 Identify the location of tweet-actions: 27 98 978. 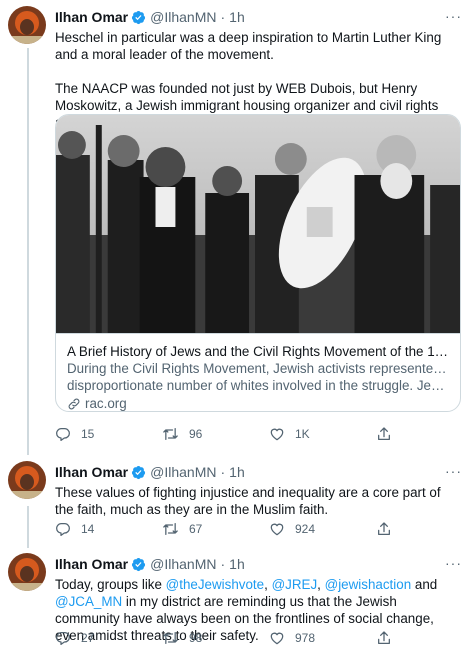
(230, 638).